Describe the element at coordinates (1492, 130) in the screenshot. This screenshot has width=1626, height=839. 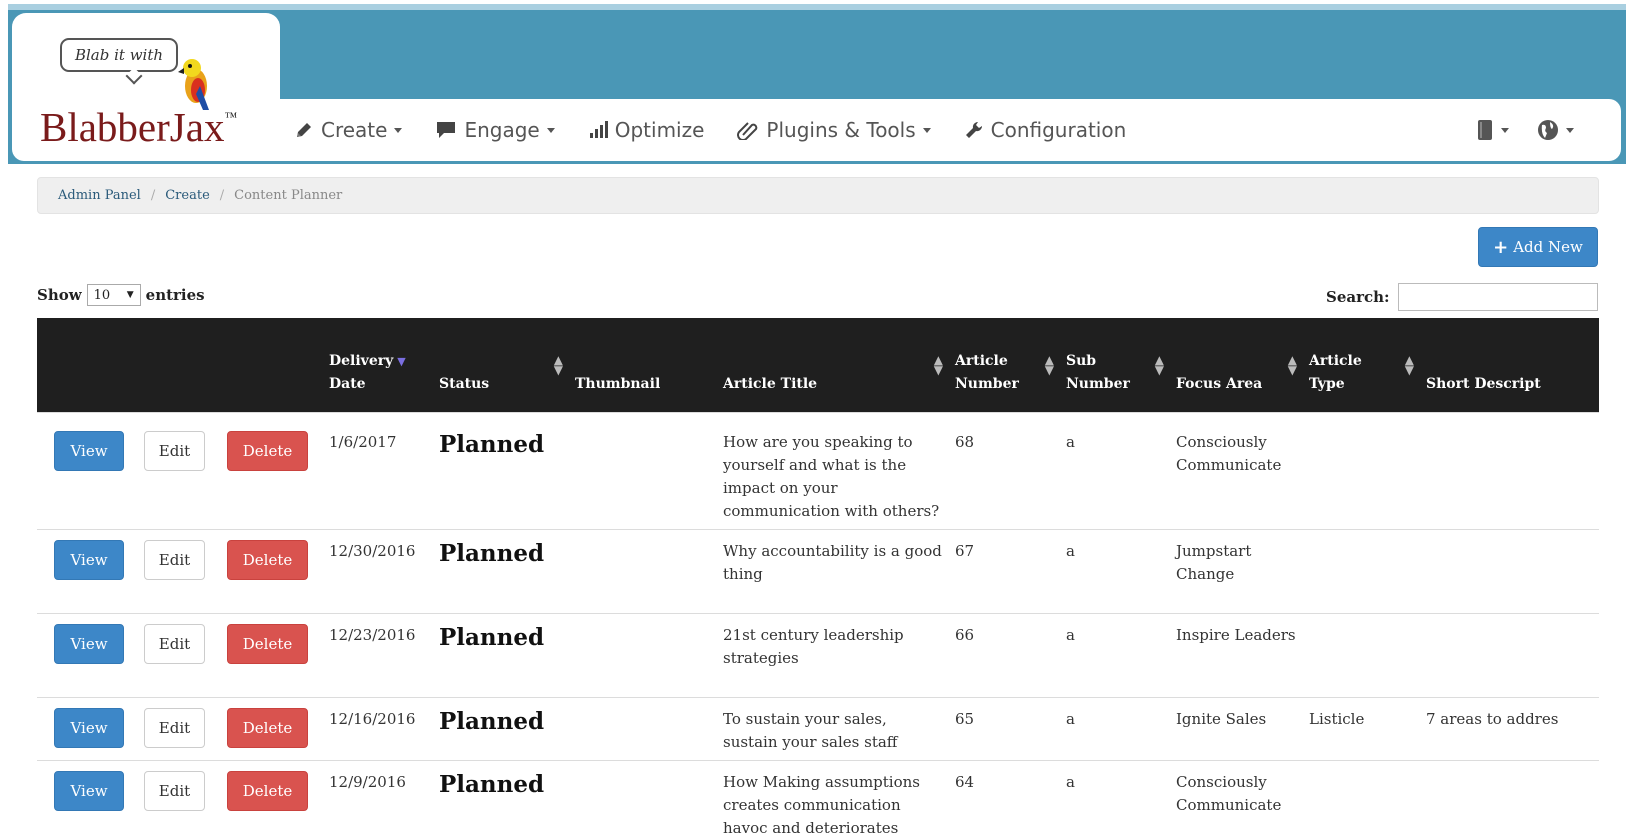
I see `docs-dropdown` at that location.